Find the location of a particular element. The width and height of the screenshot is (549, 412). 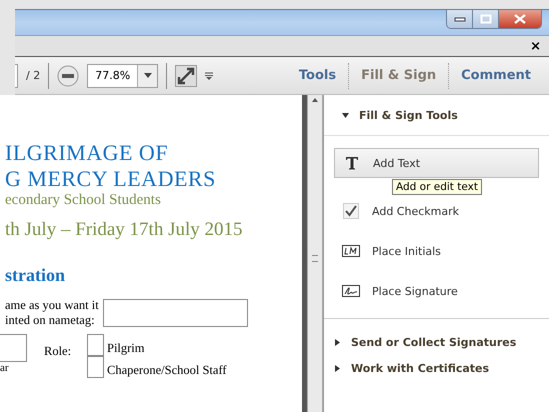

maximize-icon is located at coordinates (486, 19).